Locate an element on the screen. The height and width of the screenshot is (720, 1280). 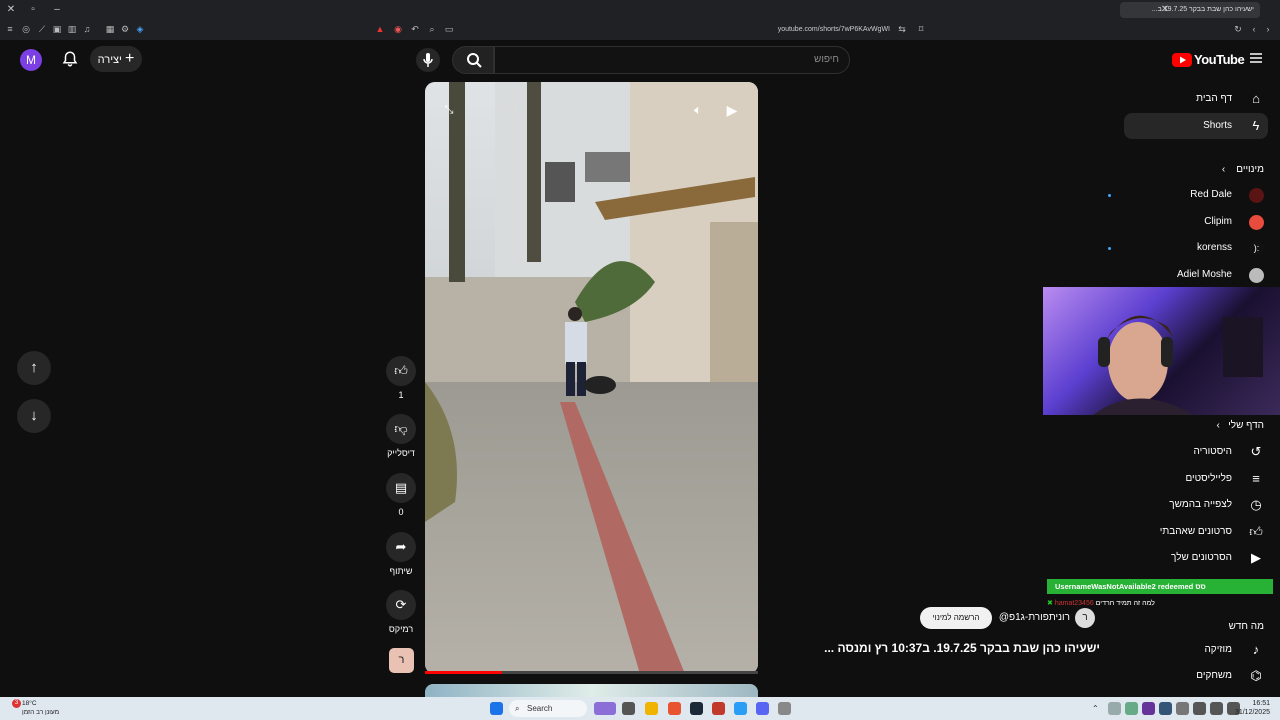
discord-icon is located at coordinates (762, 708).